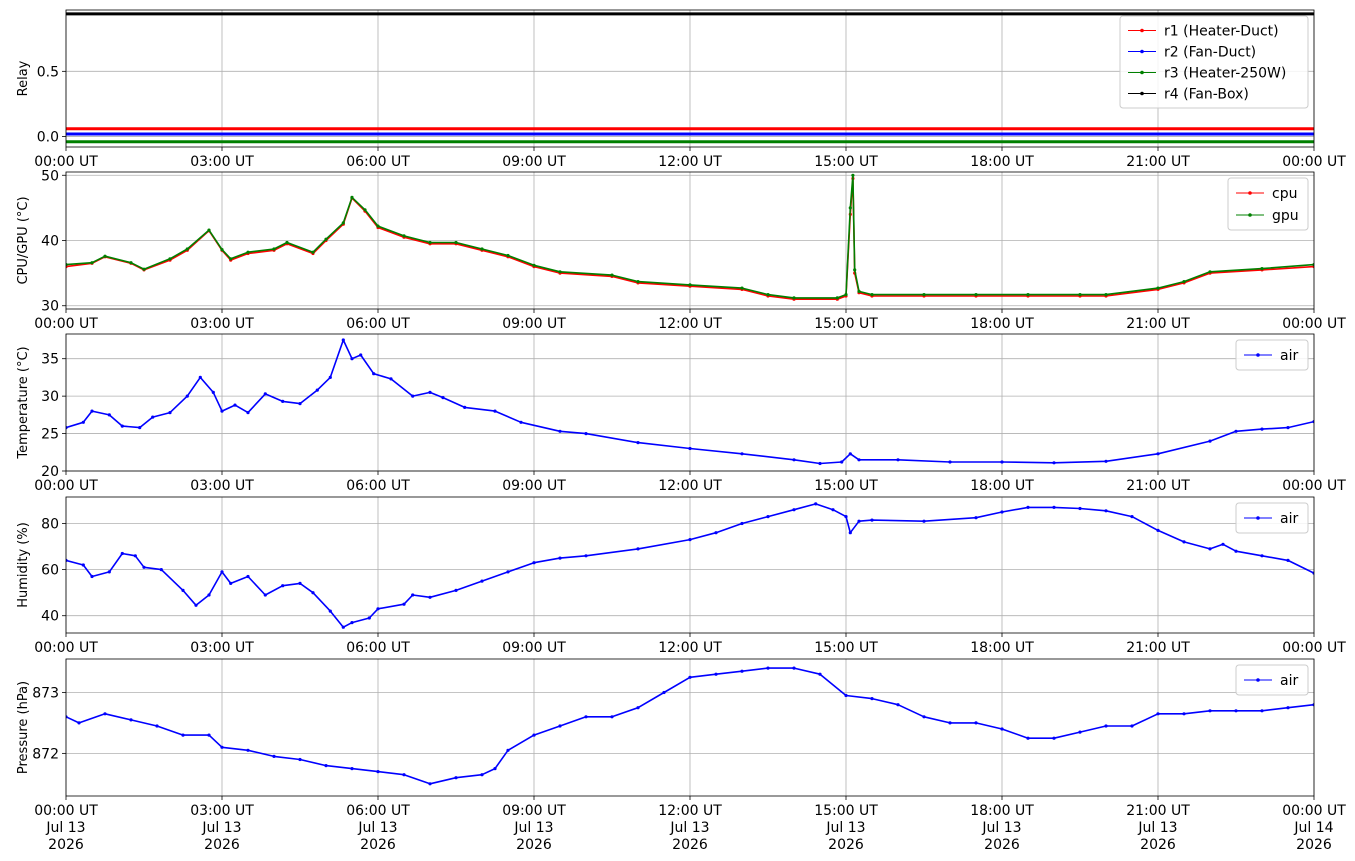 The image size is (1355, 861). What do you see at coordinates (66, 324) in the screenshot?
I see `x-tick-label: 00:00 UT` at bounding box center [66, 324].